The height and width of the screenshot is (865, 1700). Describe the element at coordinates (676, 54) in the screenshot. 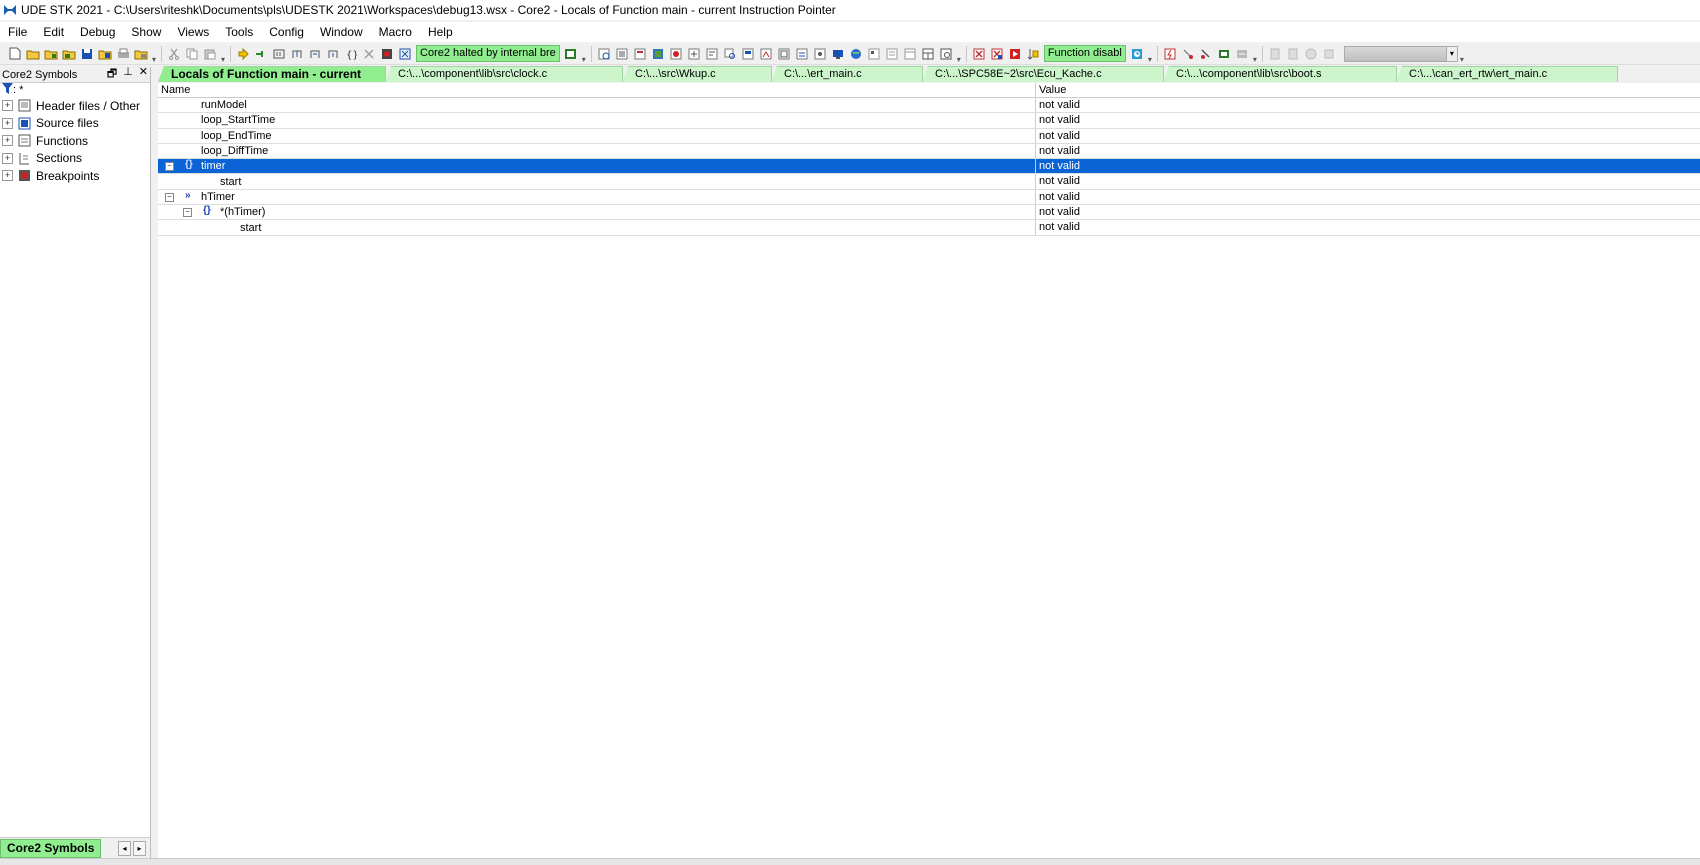

I see `trace-view-icon` at that location.